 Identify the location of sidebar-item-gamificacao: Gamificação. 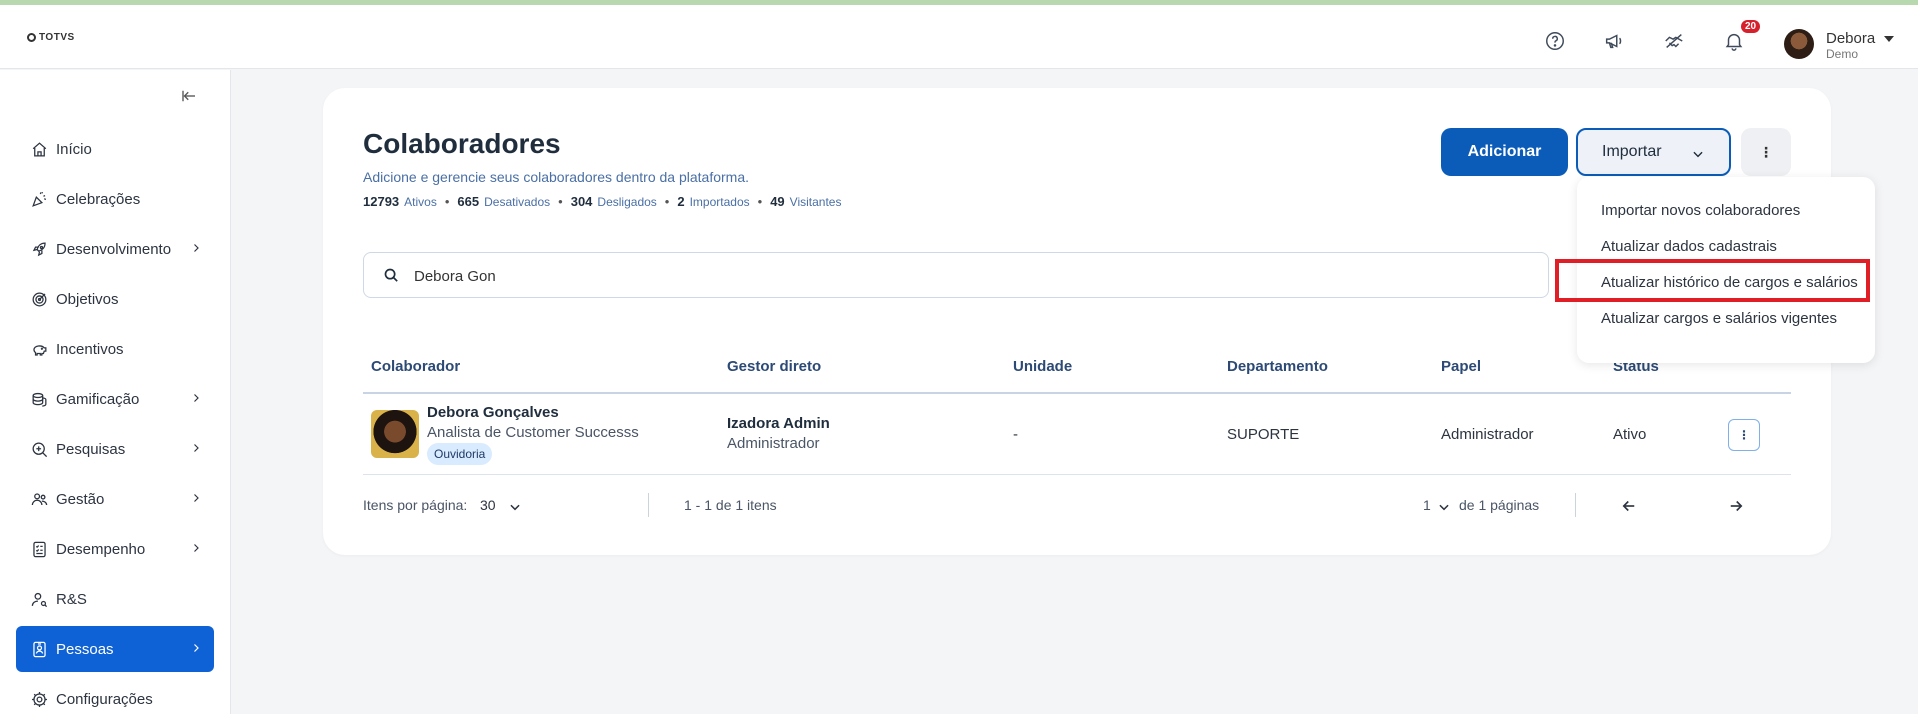
(115, 399).